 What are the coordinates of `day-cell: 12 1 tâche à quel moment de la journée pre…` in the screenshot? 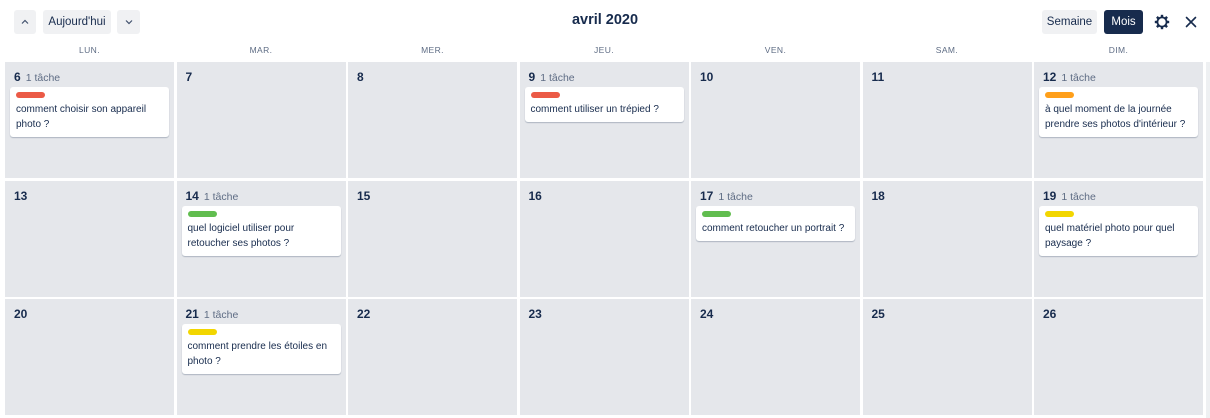 It's located at (1118, 120).